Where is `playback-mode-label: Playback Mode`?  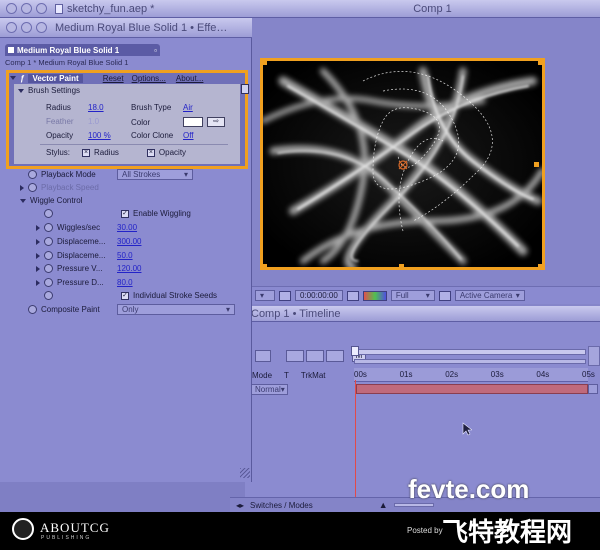 playback-mode-label: Playback Mode is located at coordinates (68, 174).